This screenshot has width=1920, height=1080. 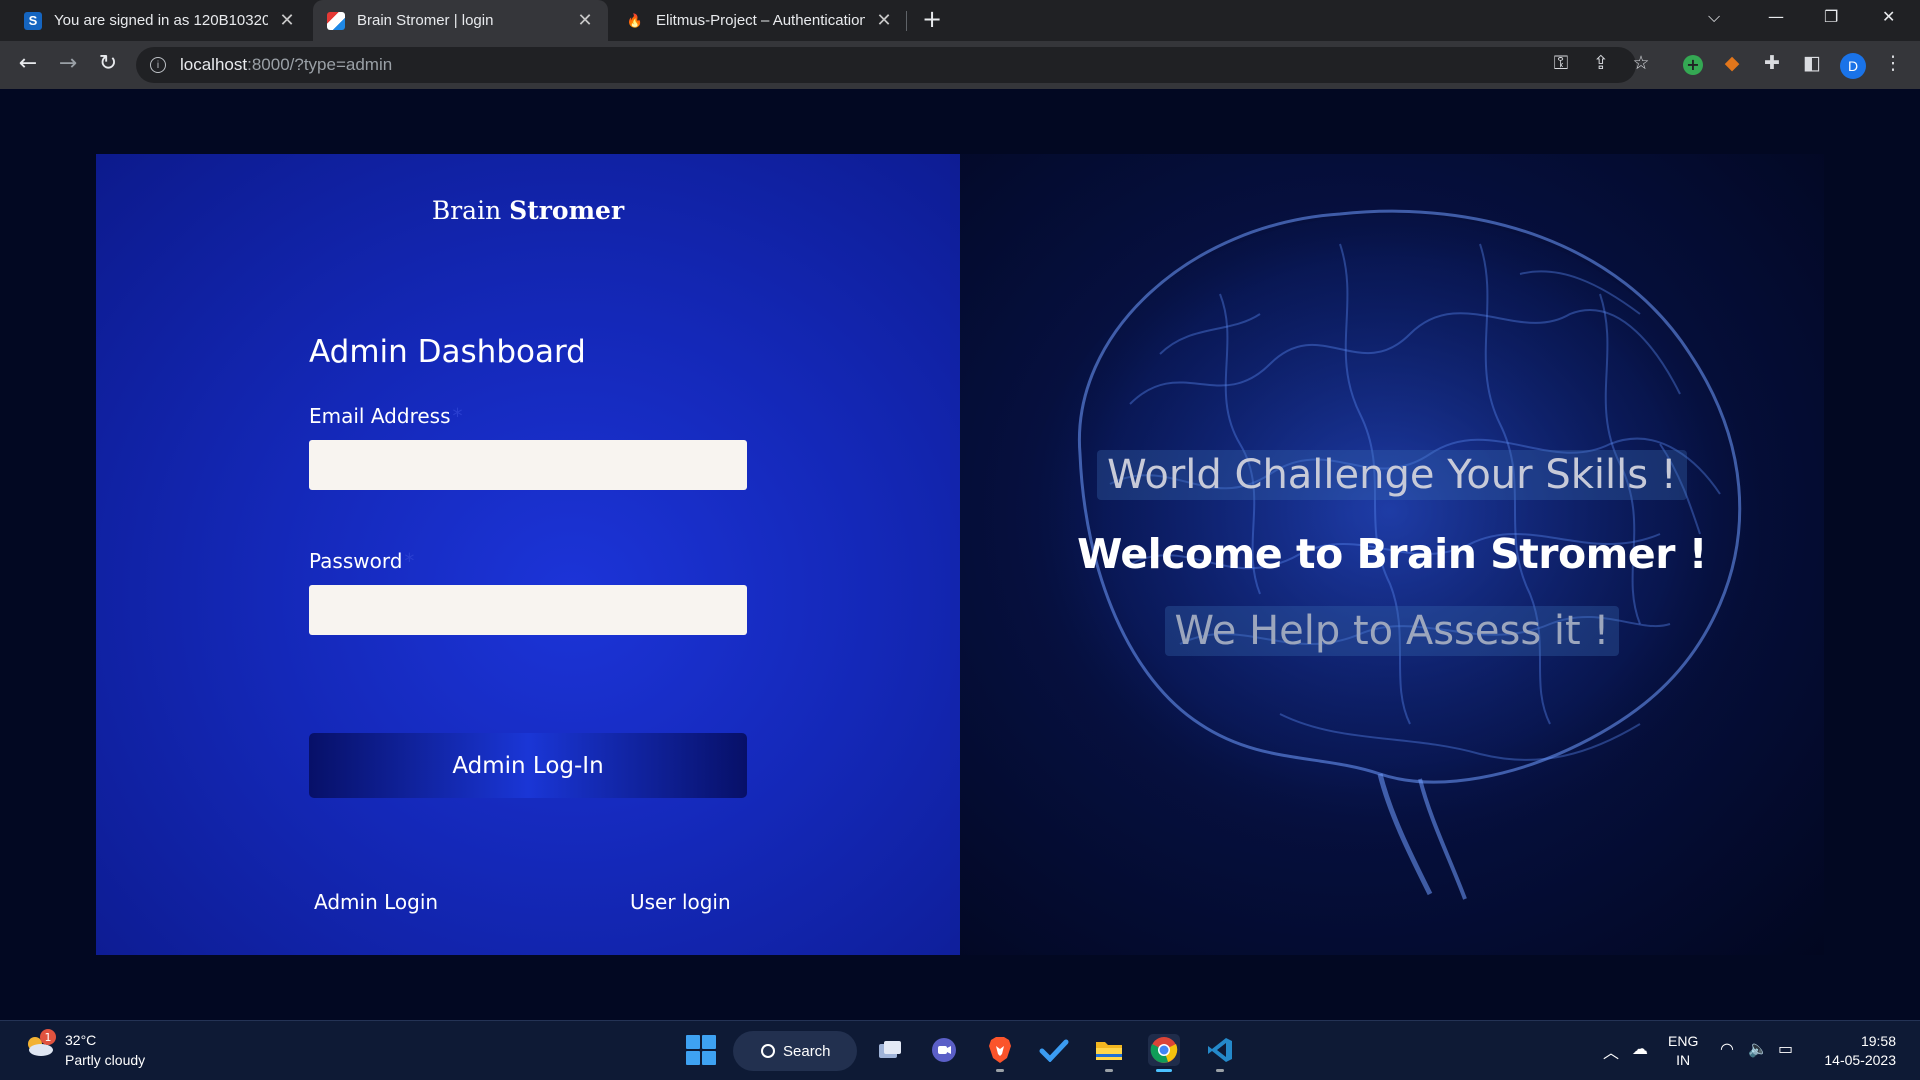 What do you see at coordinates (1641, 63) in the screenshot?
I see `bookmark-star-icon: ☆` at bounding box center [1641, 63].